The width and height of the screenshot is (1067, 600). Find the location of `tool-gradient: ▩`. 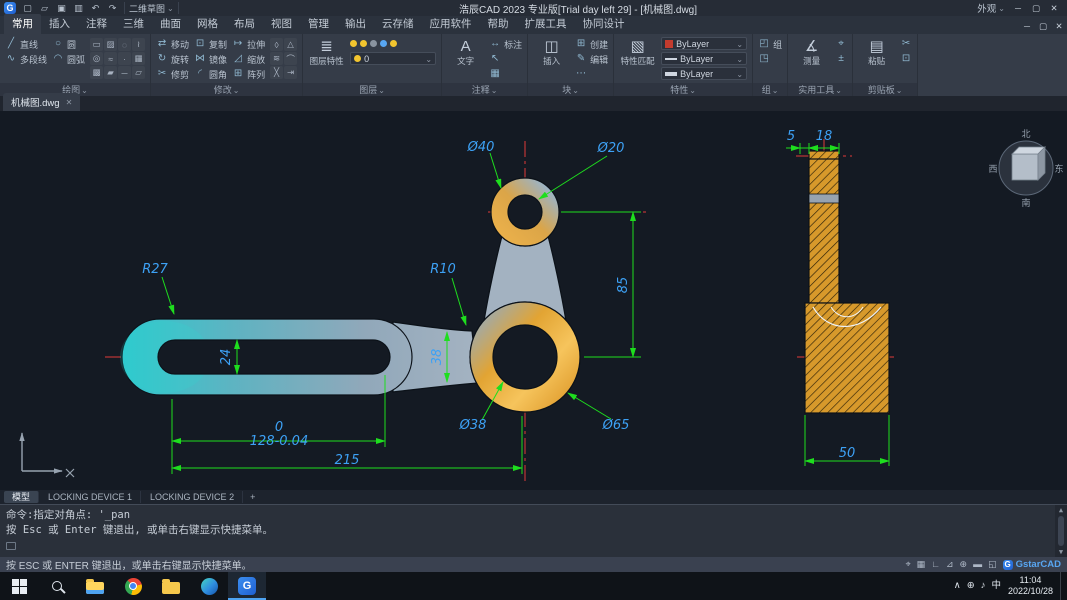

tool-gradient: ▩ is located at coordinates (97, 72).